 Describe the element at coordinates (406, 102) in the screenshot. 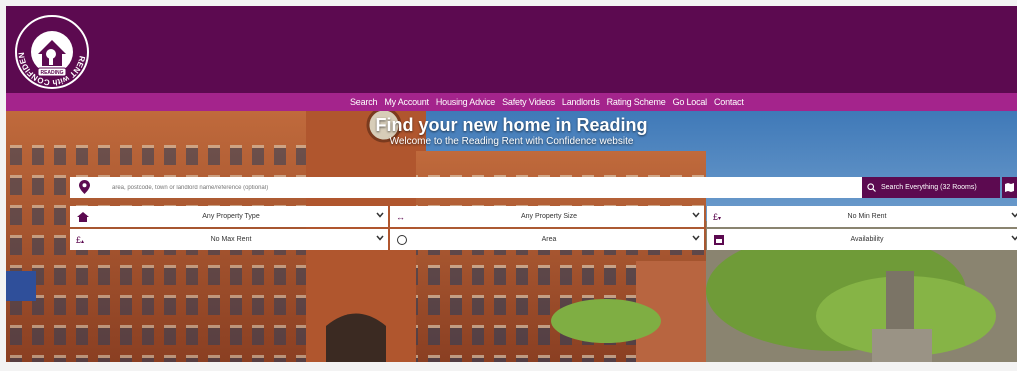

I see `nav-item-my-account: My Account` at that location.